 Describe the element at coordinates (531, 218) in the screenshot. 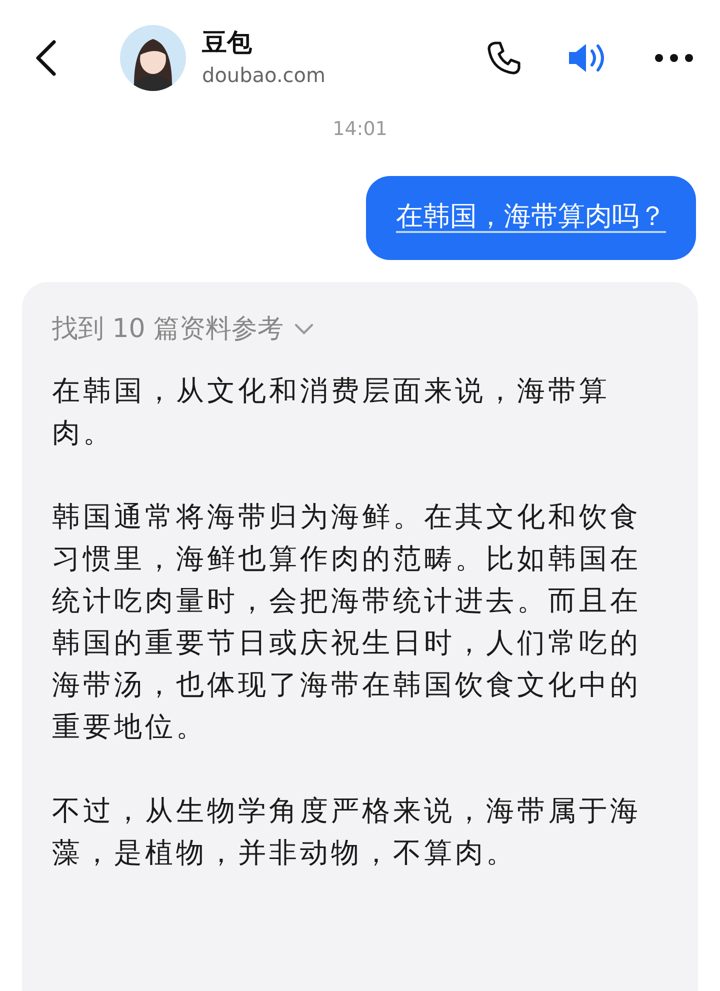

I see `user-message: 在韩国，海带算肉吗？` at that location.